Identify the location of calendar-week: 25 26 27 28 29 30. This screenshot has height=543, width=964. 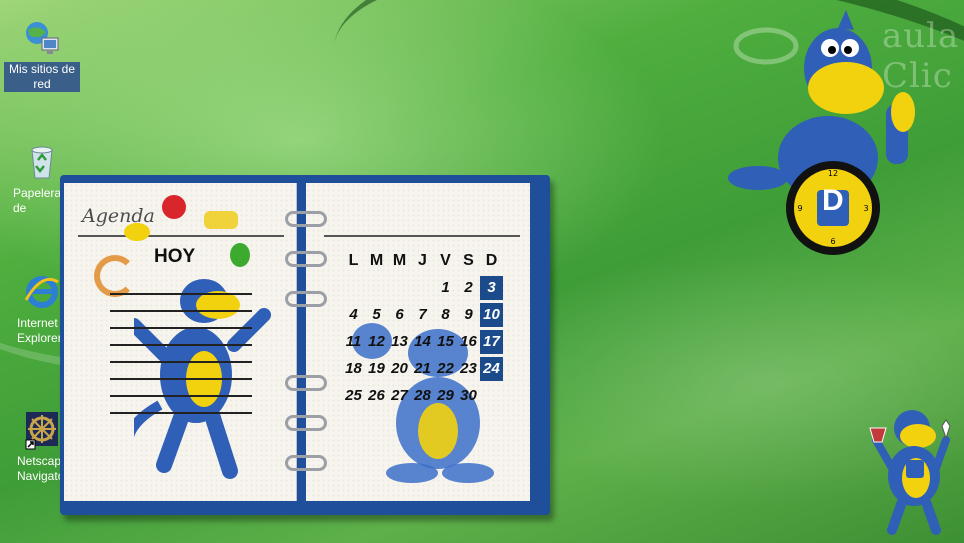
(422, 396).